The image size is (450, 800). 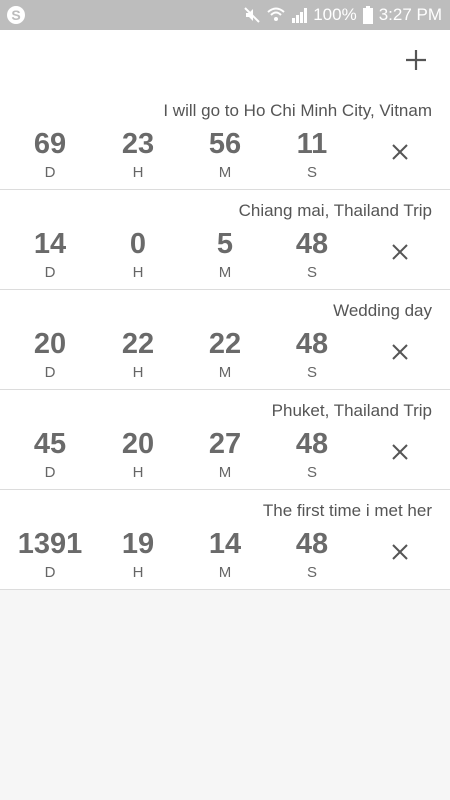 I want to click on hours-value: 23, so click(x=138, y=144).